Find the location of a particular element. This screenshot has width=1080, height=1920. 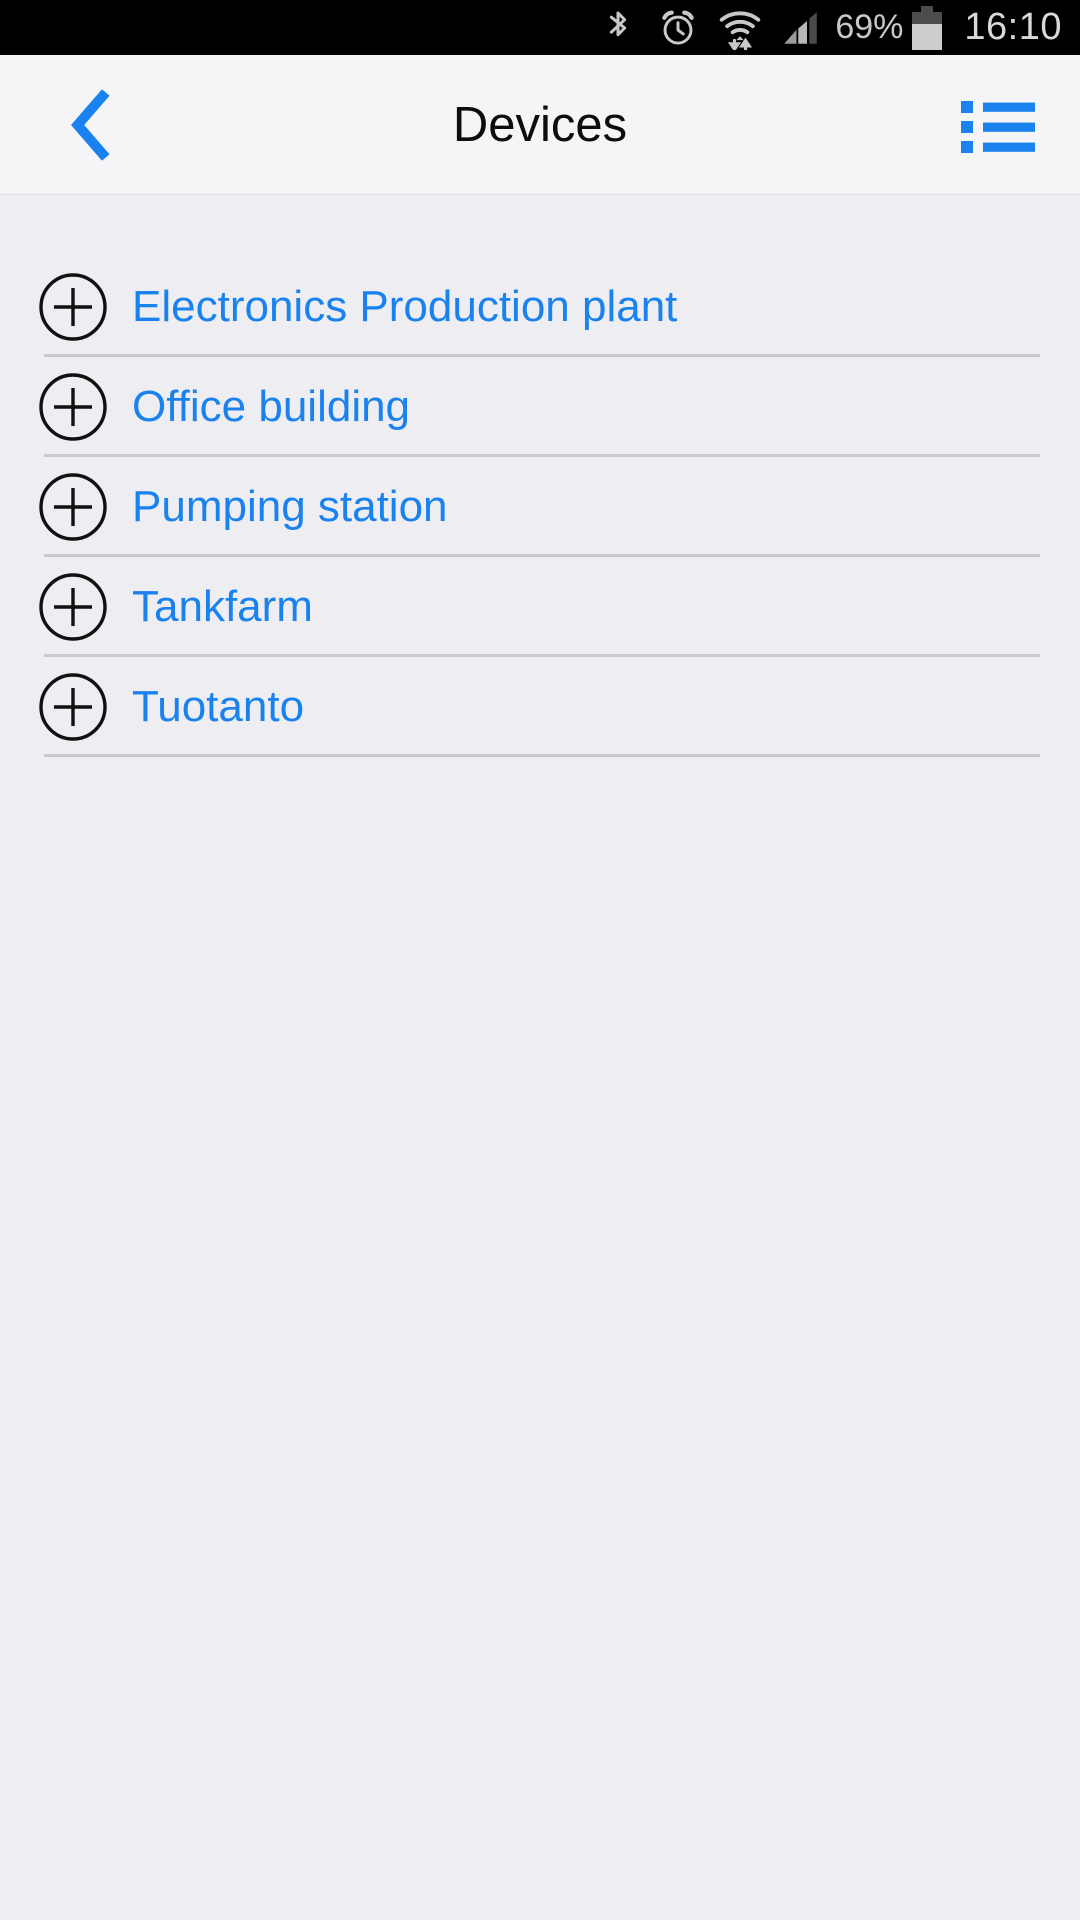

status-bar-clock: 16:10 is located at coordinates (1013, 27).